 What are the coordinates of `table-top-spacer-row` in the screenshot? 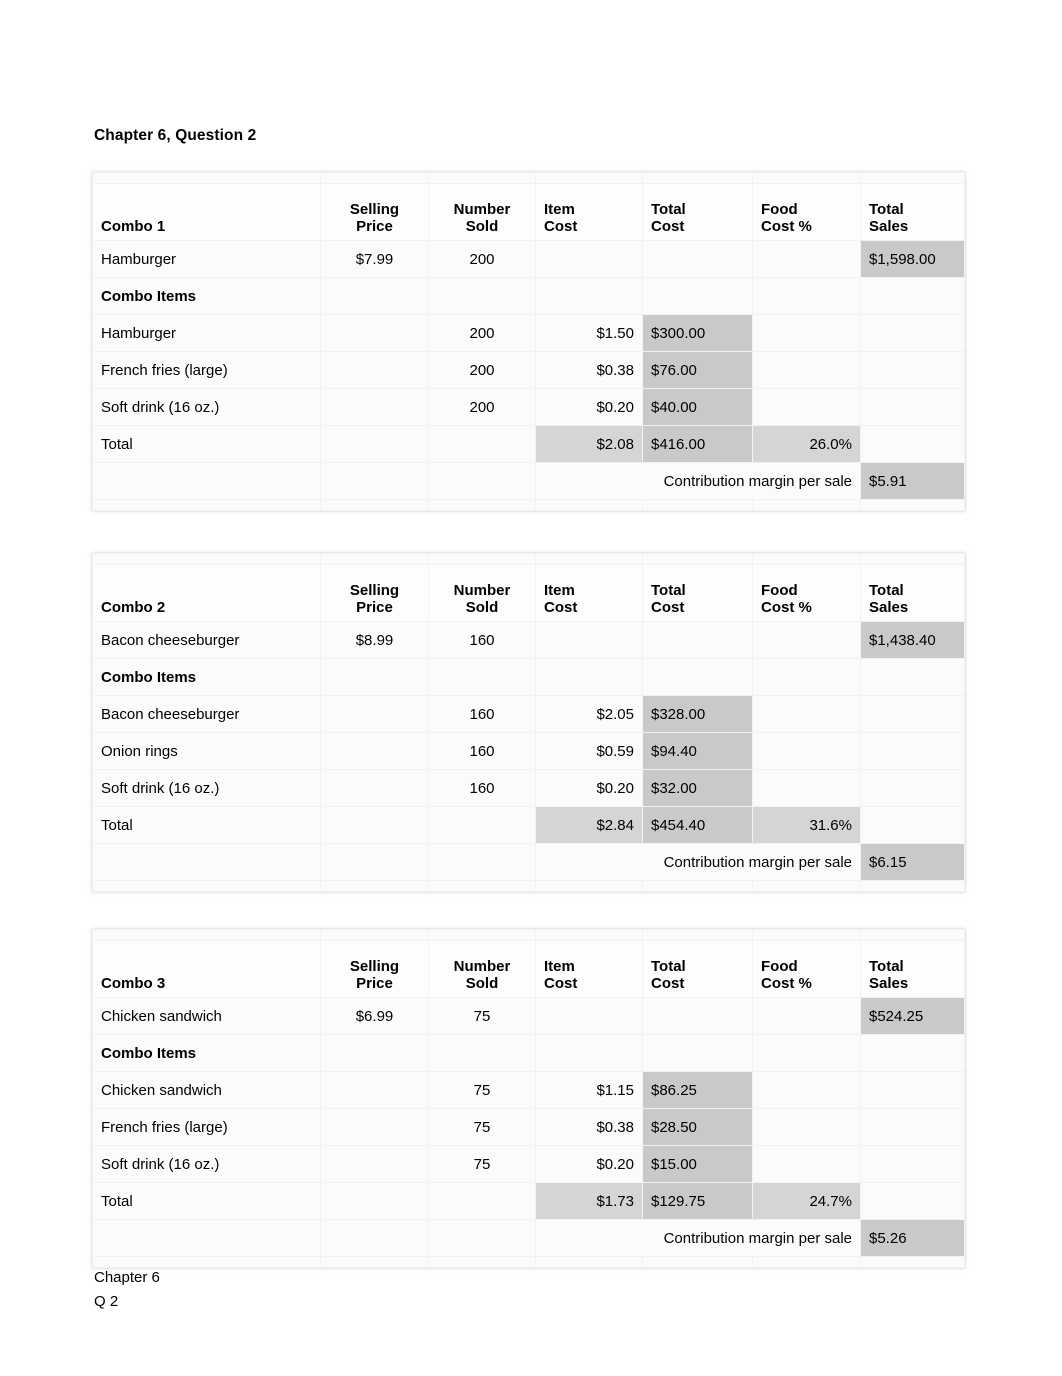 It's located at (528, 935).